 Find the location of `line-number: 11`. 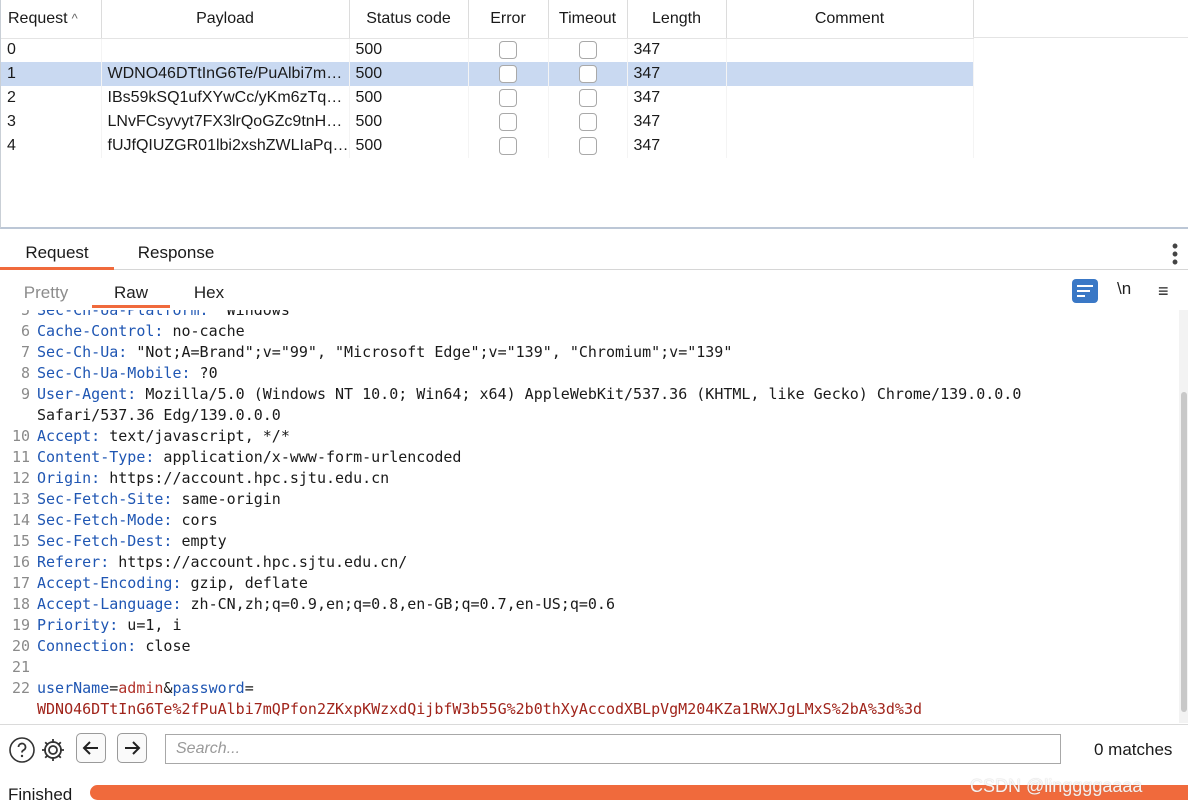

line-number: 11 is located at coordinates (20, 457).